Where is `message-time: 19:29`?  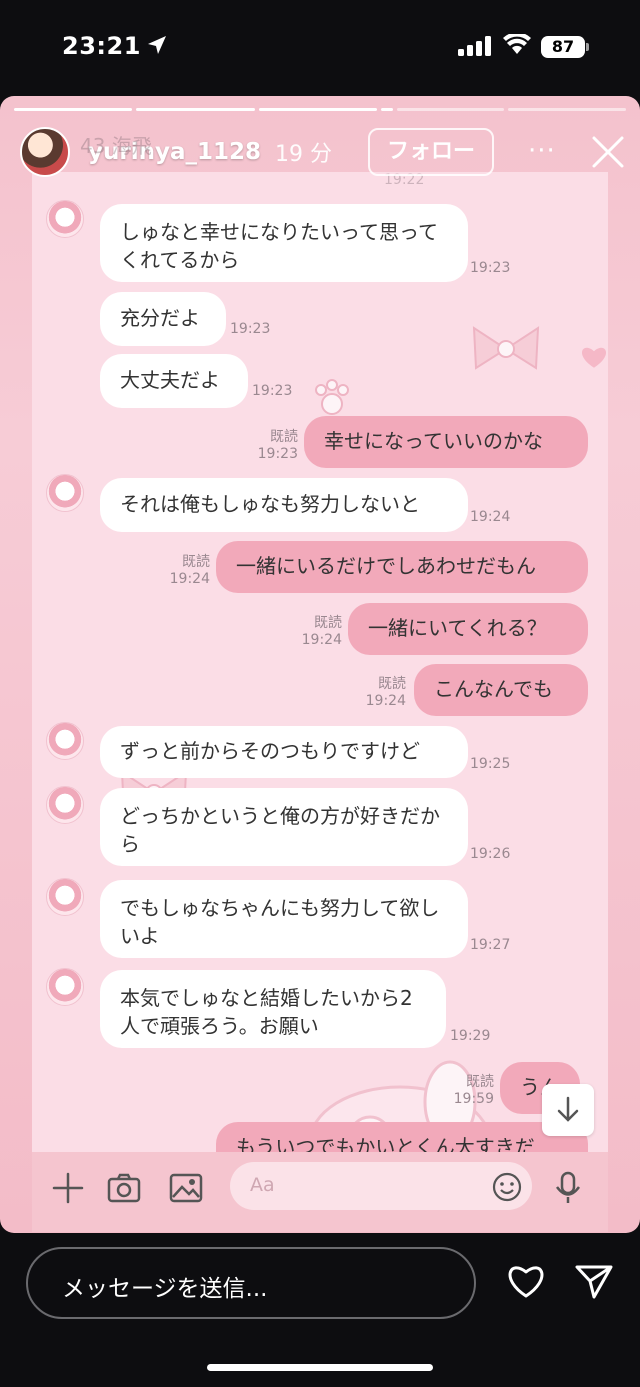 message-time: 19:29 is located at coordinates (470, 1036).